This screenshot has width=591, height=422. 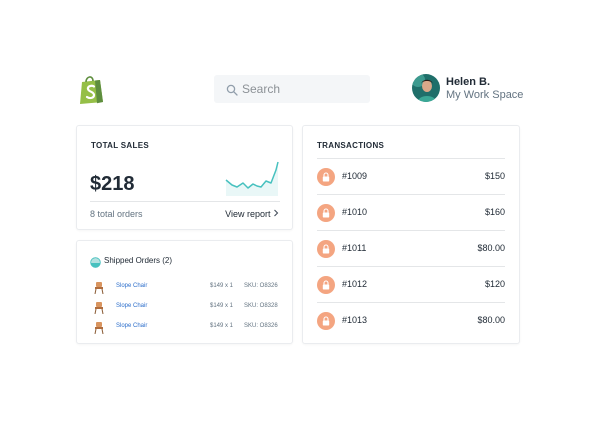 I want to click on user-profile: Helen B. My Work Space, so click(x=472, y=89).